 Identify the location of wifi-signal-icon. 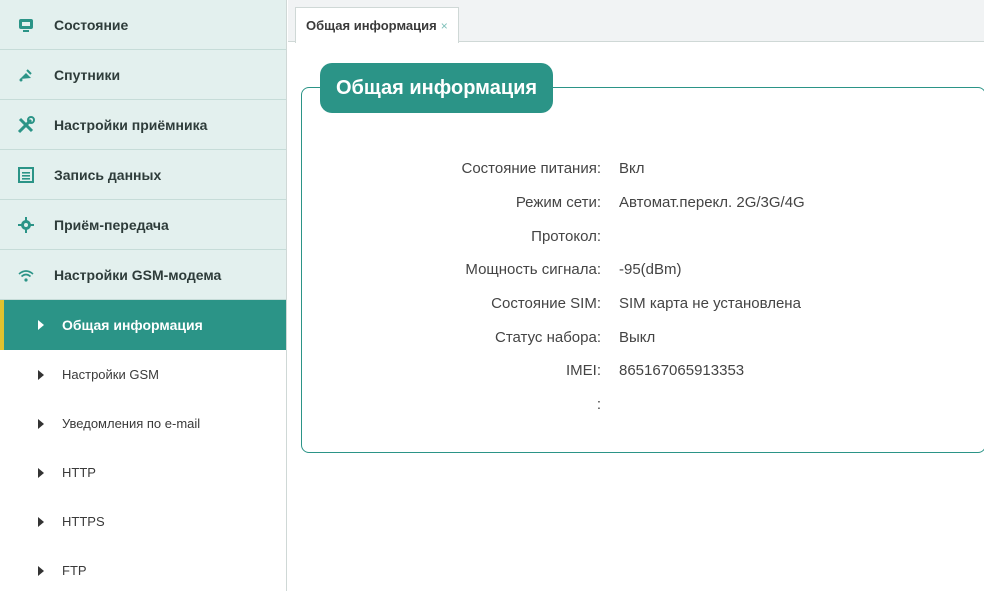
(26, 275).